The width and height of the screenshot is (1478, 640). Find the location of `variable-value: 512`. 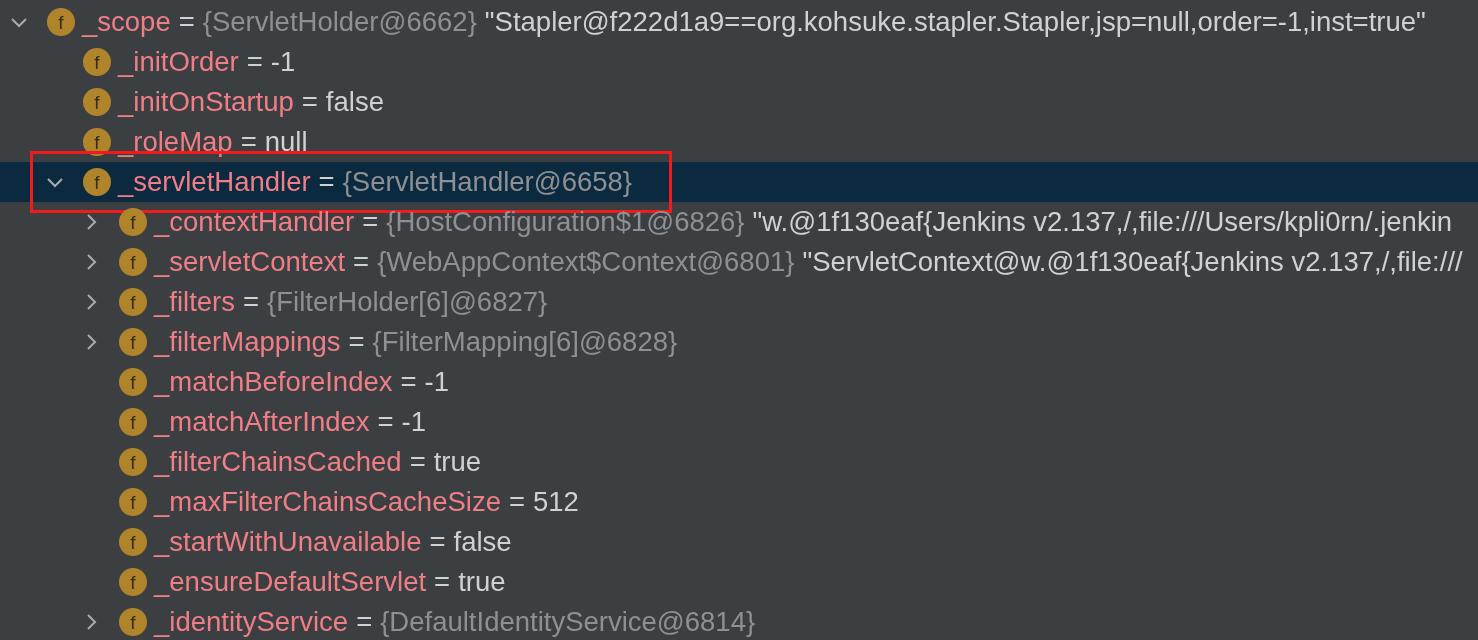

variable-value: 512 is located at coordinates (556, 502).